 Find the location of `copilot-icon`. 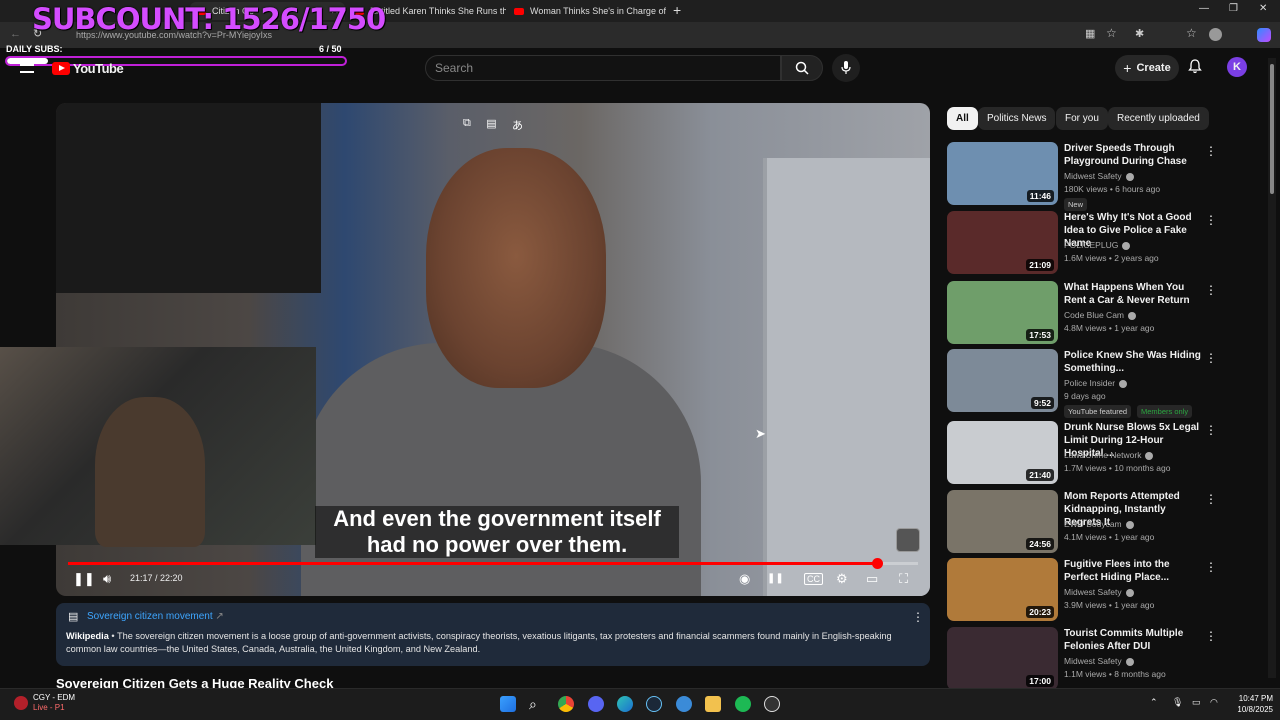

copilot-icon is located at coordinates (1264, 35).